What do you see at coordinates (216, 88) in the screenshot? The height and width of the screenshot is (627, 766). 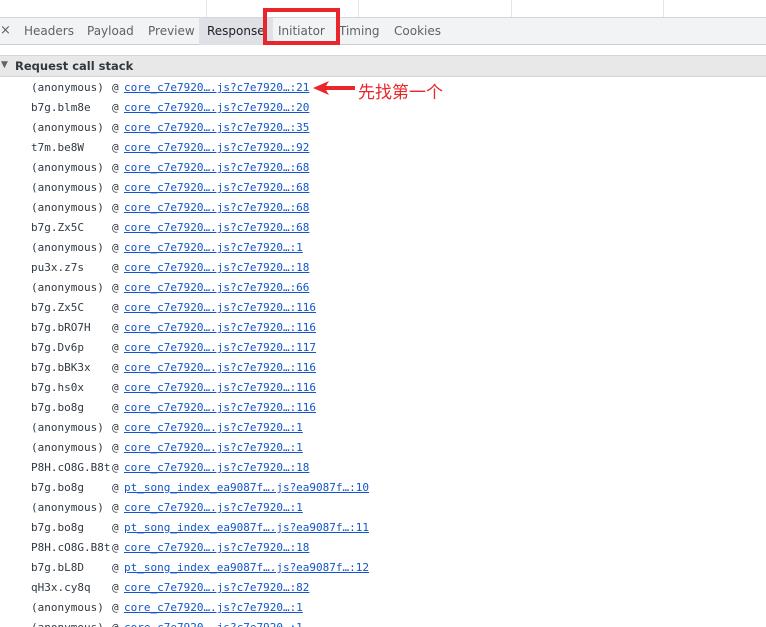 I see `source-link: core_c7e7920….js?c7e7920…:21` at bounding box center [216, 88].